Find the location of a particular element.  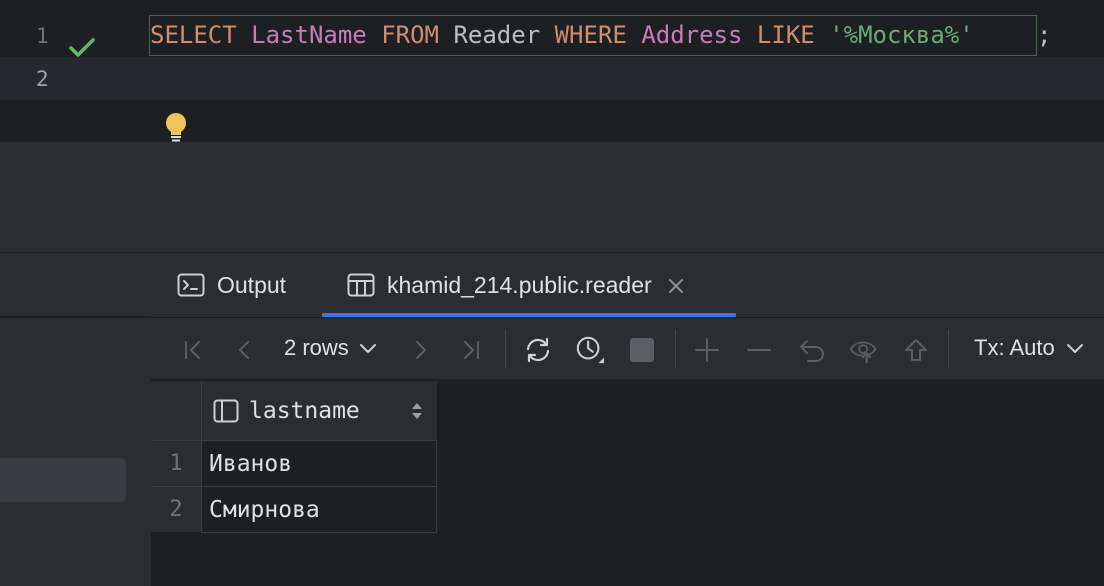

code-identifier: Address is located at coordinates (692, 35).